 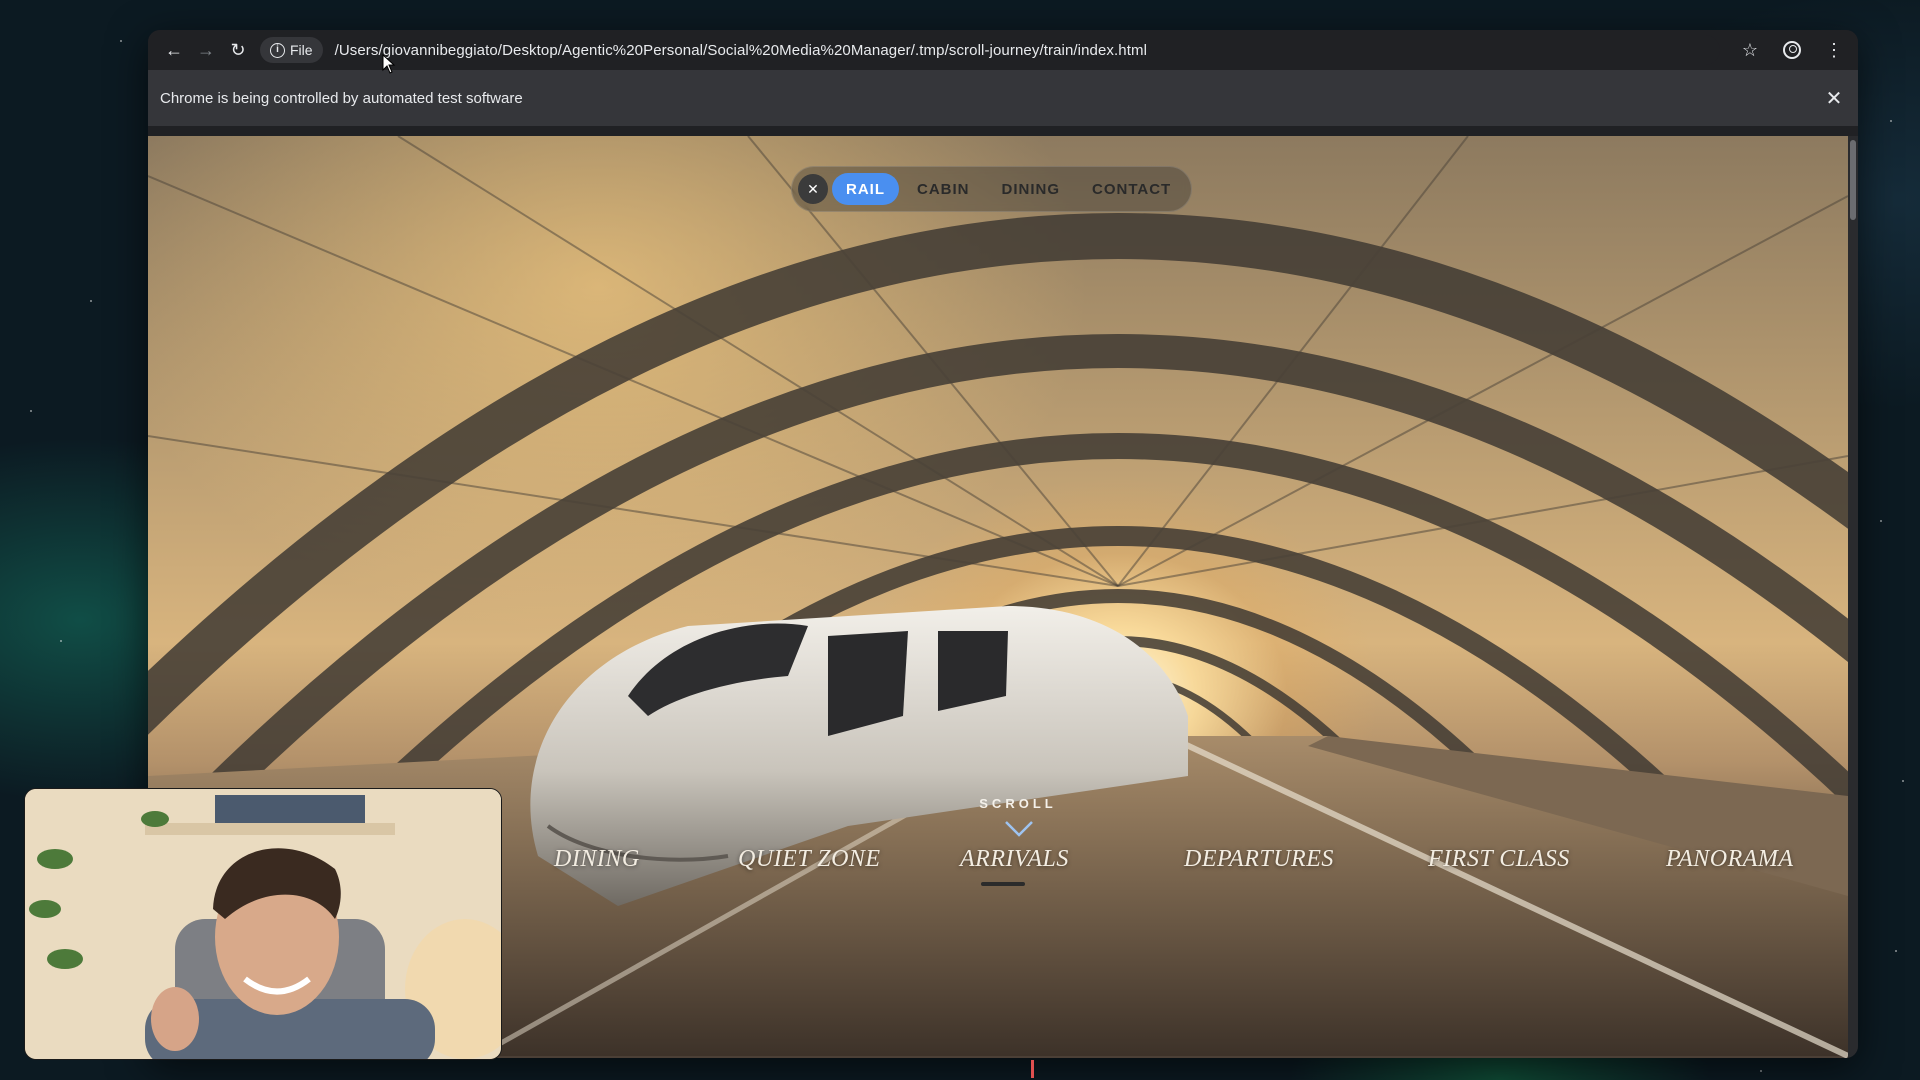 What do you see at coordinates (174, 50) in the screenshot?
I see `back-arrow-icon: ←` at bounding box center [174, 50].